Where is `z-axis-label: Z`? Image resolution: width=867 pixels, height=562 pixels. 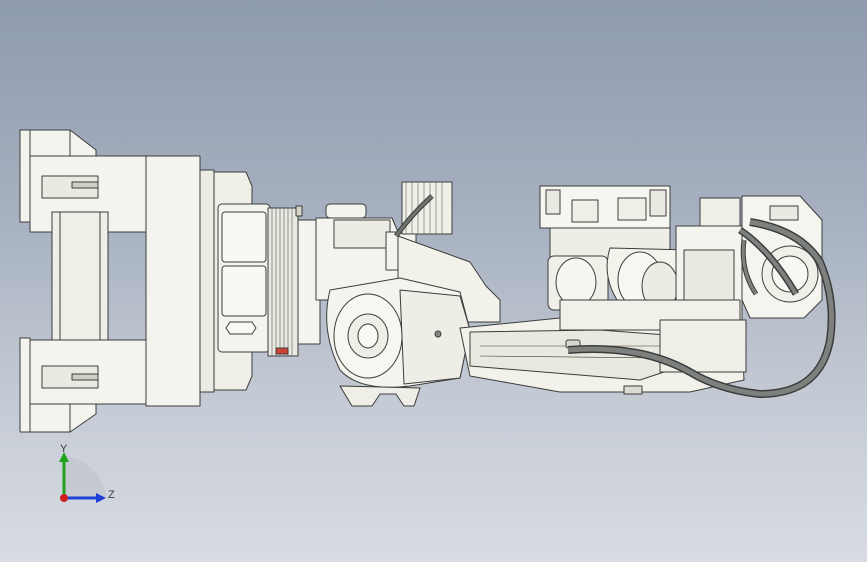
z-axis-label: Z is located at coordinates (111, 495).